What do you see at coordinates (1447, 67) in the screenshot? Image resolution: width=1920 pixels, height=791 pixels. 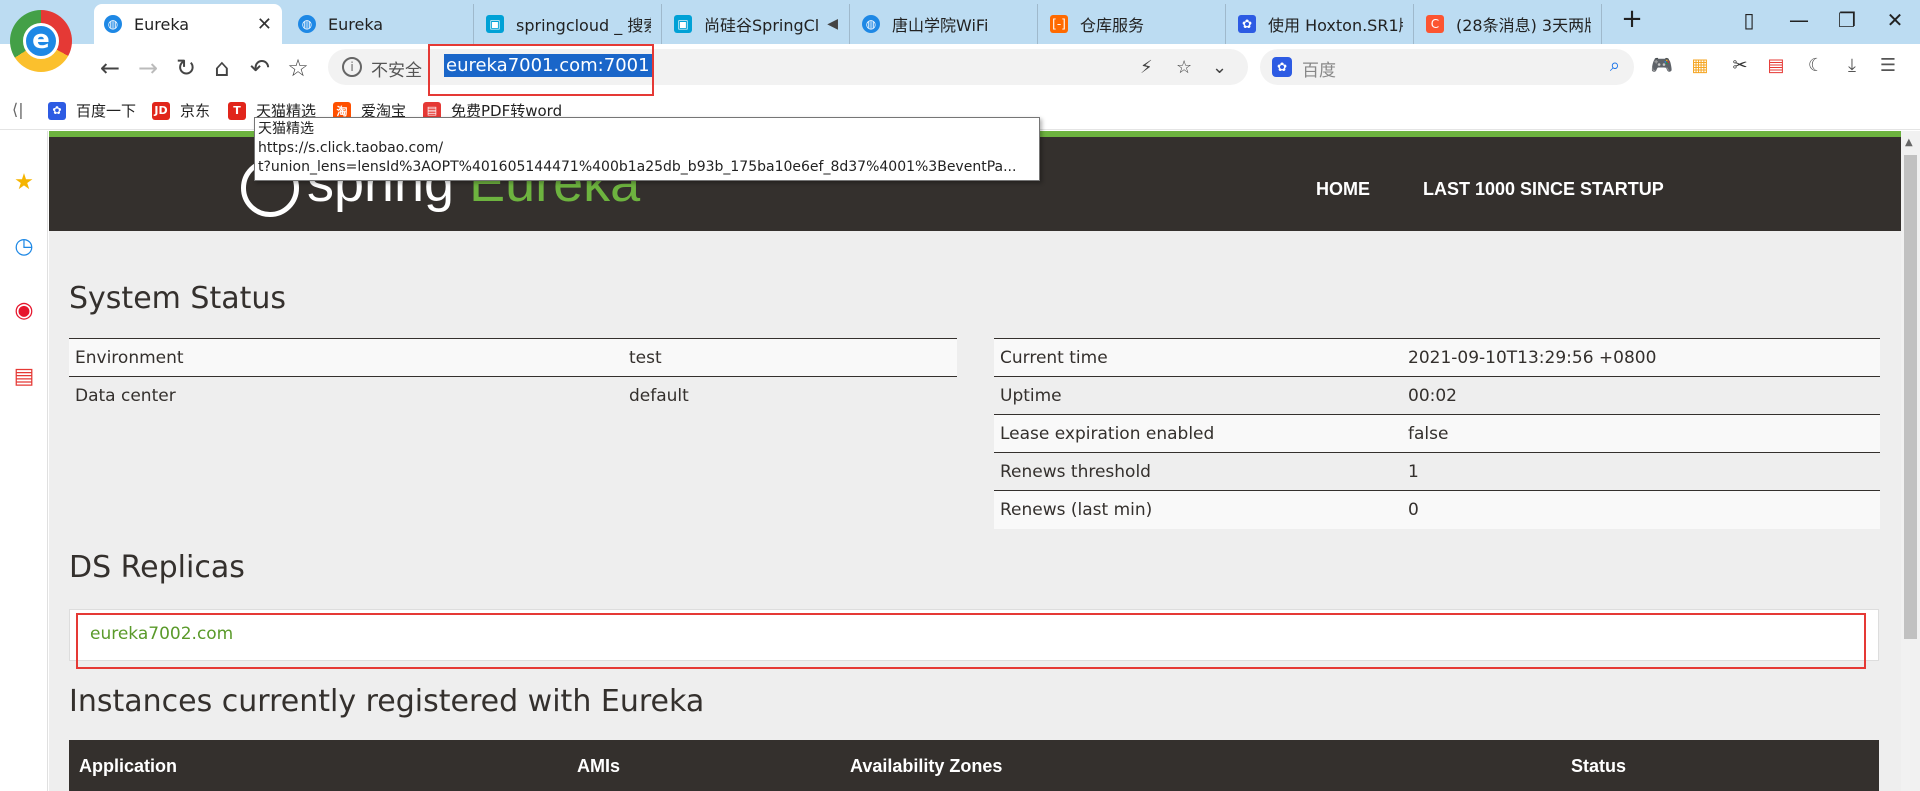 I see `search-box: ✿ 百度 ⌕` at bounding box center [1447, 67].